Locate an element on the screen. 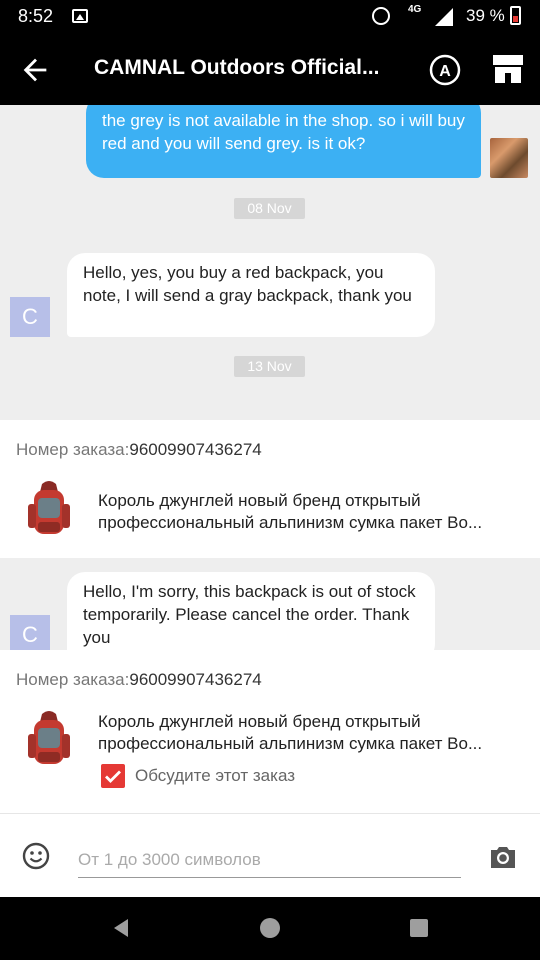 The width and height of the screenshot is (540, 960). svg-text: A is located at coordinates (445, 71).